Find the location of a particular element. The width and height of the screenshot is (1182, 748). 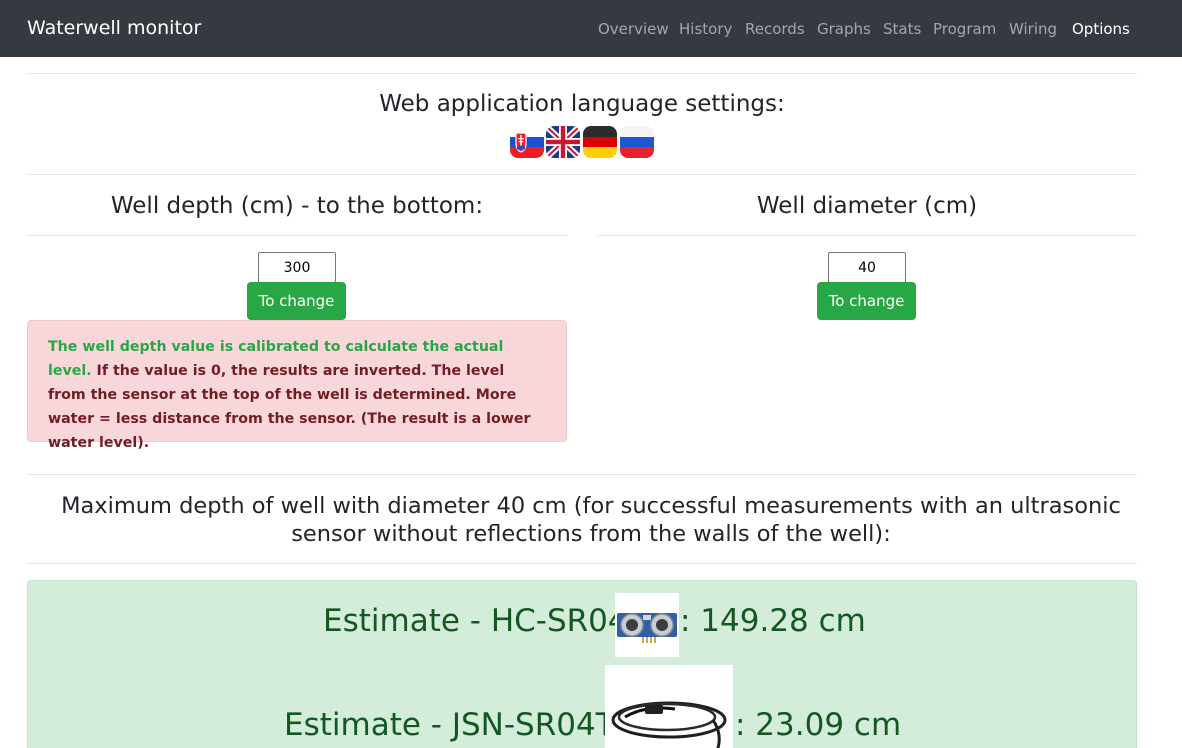

germany-flag-icon is located at coordinates (600, 142).